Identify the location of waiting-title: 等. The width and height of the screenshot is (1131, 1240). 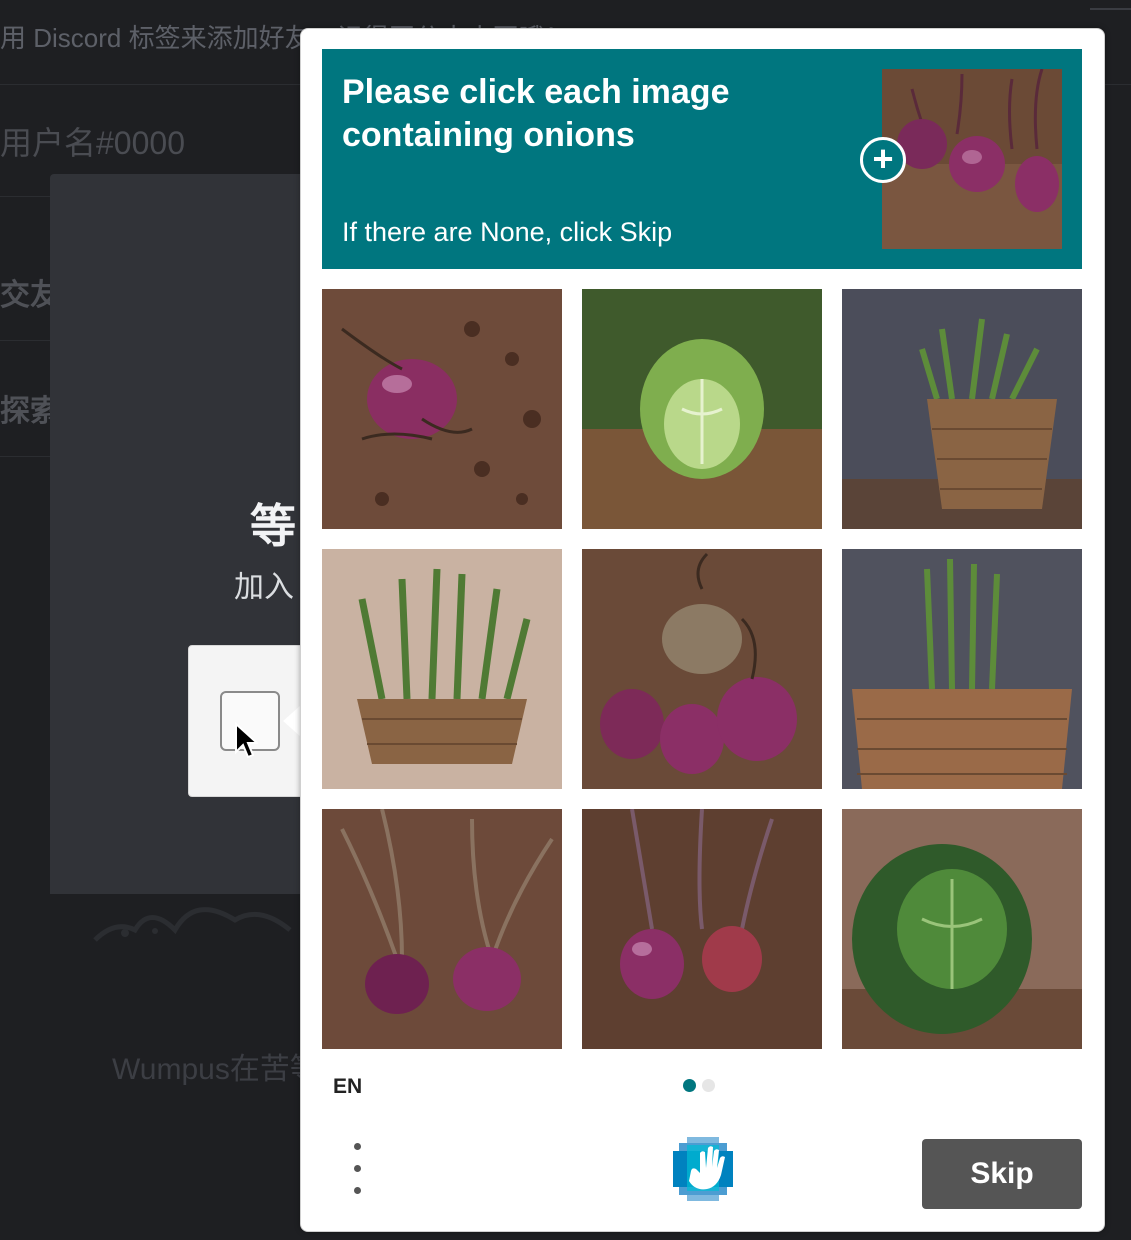
(273, 526).